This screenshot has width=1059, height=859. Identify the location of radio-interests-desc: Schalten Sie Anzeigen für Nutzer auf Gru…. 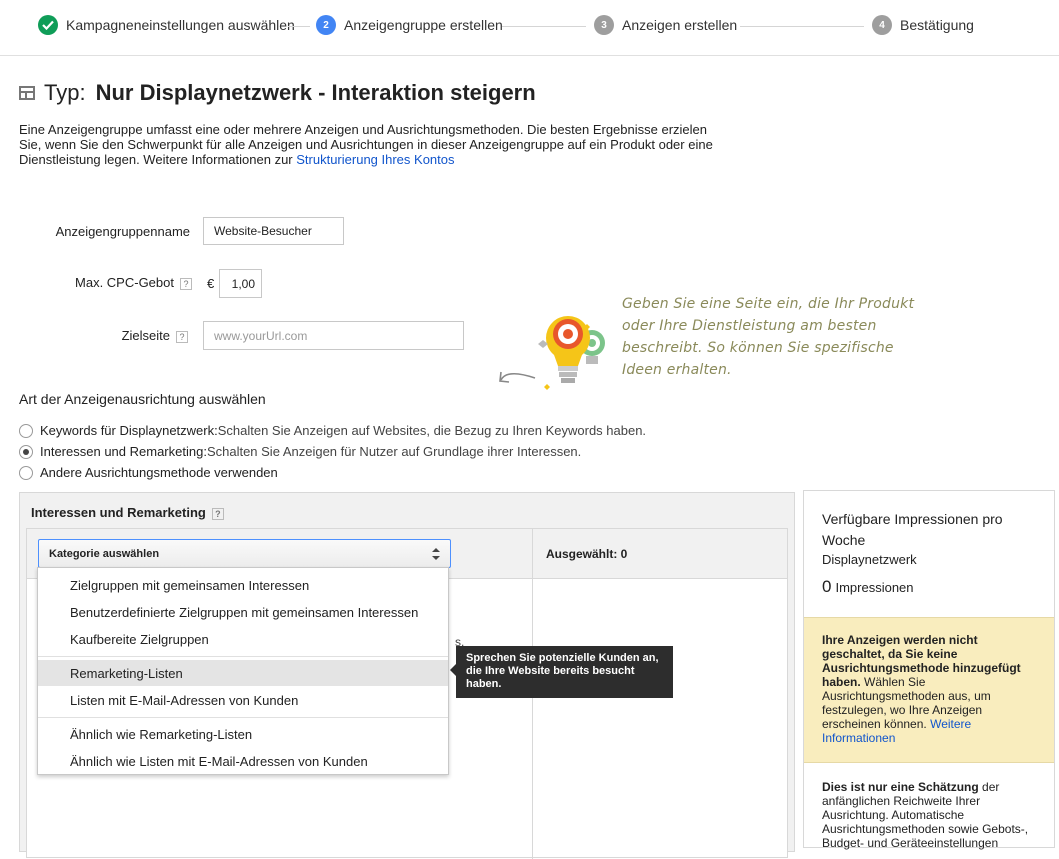
(394, 451).